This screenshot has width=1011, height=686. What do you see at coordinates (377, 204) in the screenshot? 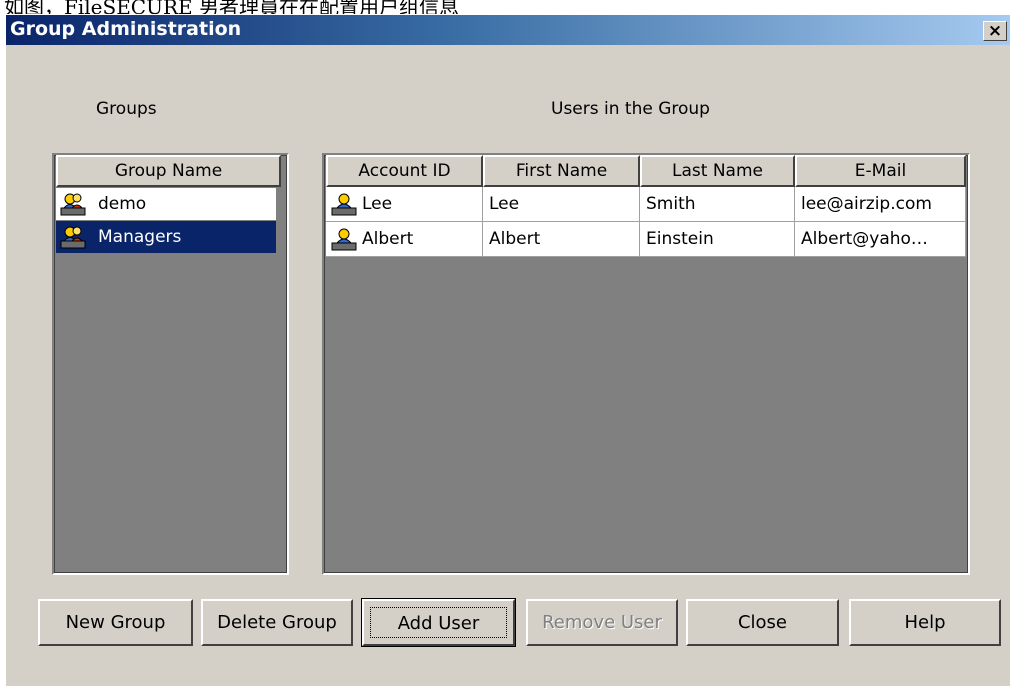
I see `account-id-text: Lee` at bounding box center [377, 204].